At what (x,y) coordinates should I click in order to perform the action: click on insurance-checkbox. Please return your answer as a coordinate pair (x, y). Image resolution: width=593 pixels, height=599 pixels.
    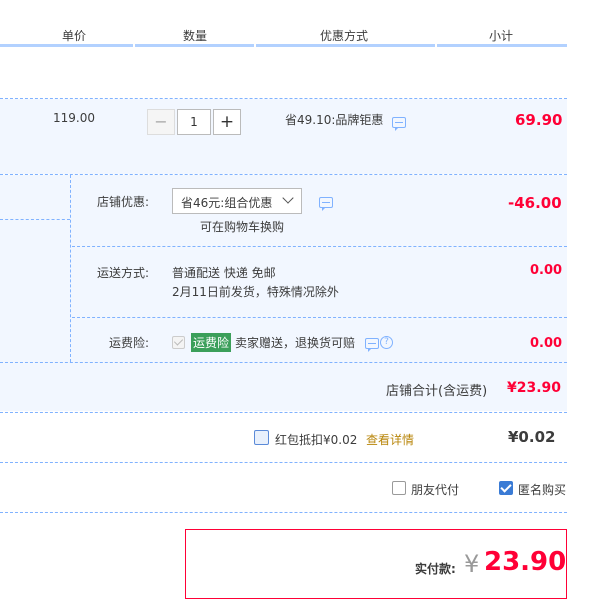
    Looking at the image, I should click on (178, 342).